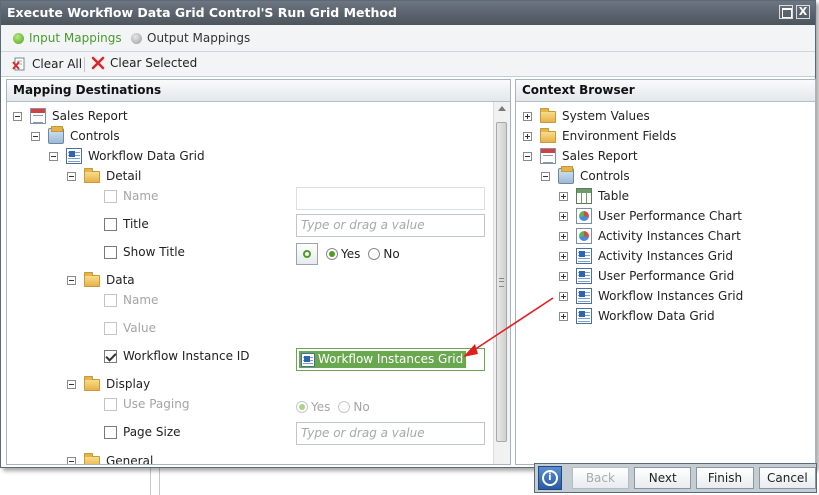  I want to click on context-item-activity-instances-grid: Activity Instances Grid, so click(646, 256).